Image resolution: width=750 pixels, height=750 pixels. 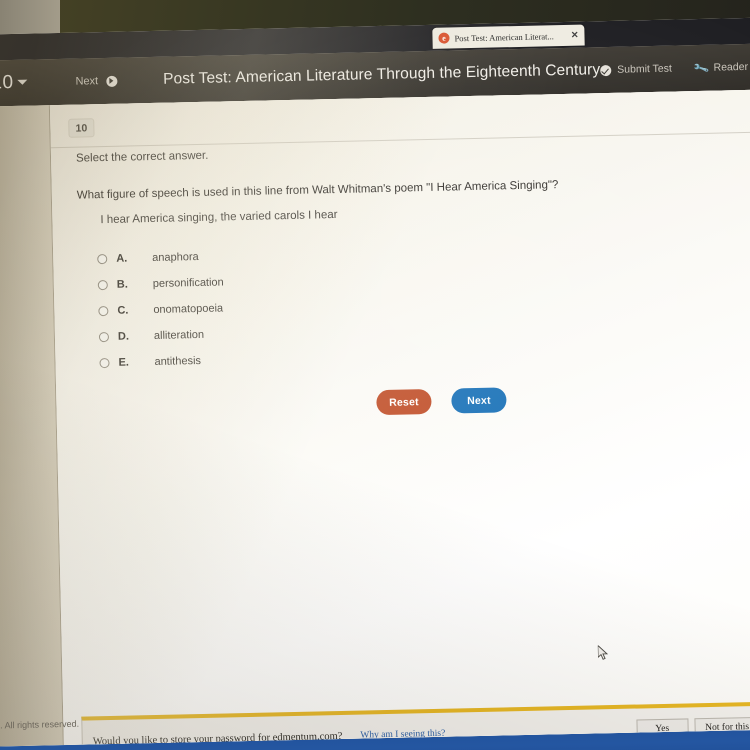 What do you see at coordinates (188, 283) in the screenshot?
I see `option-text-b: personification` at bounding box center [188, 283].